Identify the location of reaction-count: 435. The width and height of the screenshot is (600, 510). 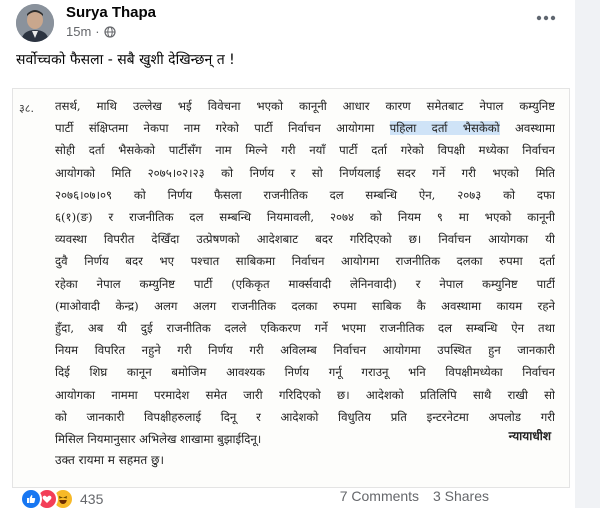
(92, 499).